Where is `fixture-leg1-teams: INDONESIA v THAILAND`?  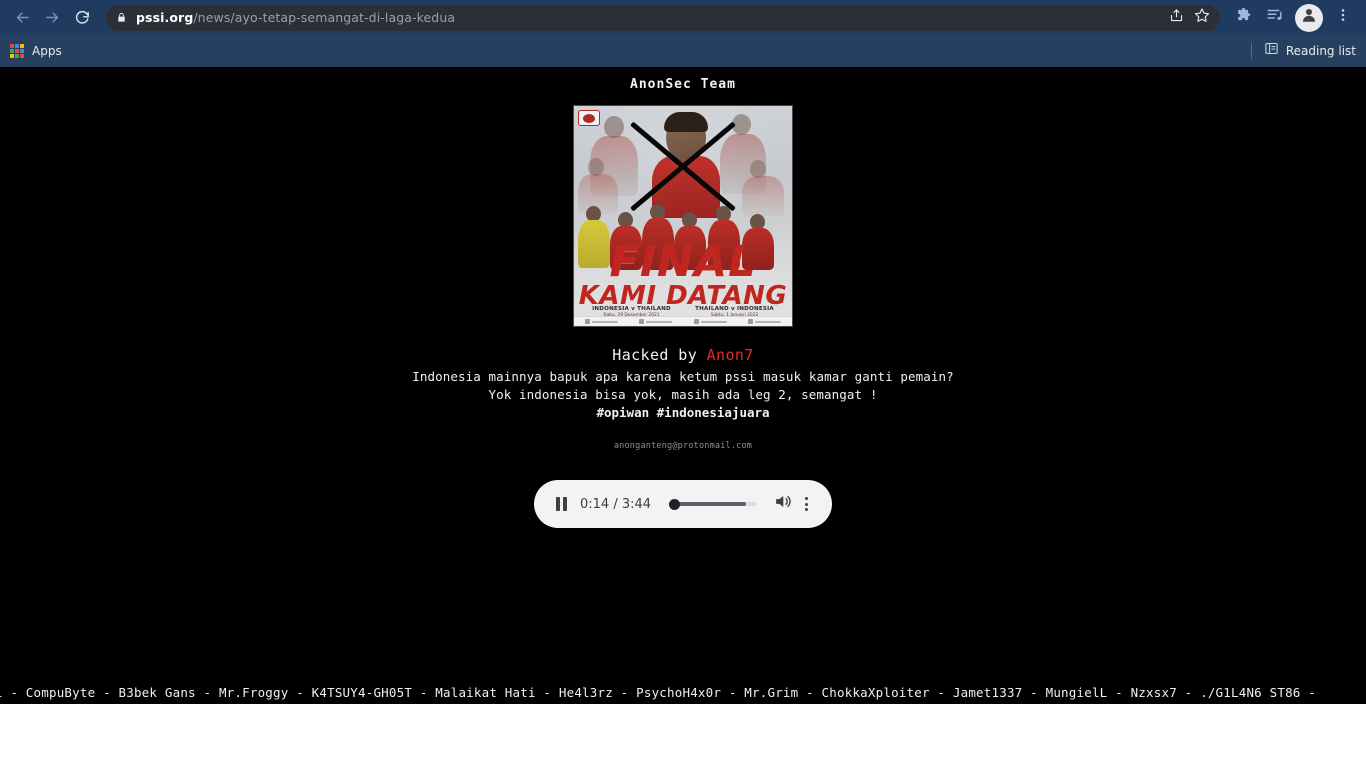
fixture-leg1-teams: INDONESIA v THAILAND is located at coordinates (631, 309).